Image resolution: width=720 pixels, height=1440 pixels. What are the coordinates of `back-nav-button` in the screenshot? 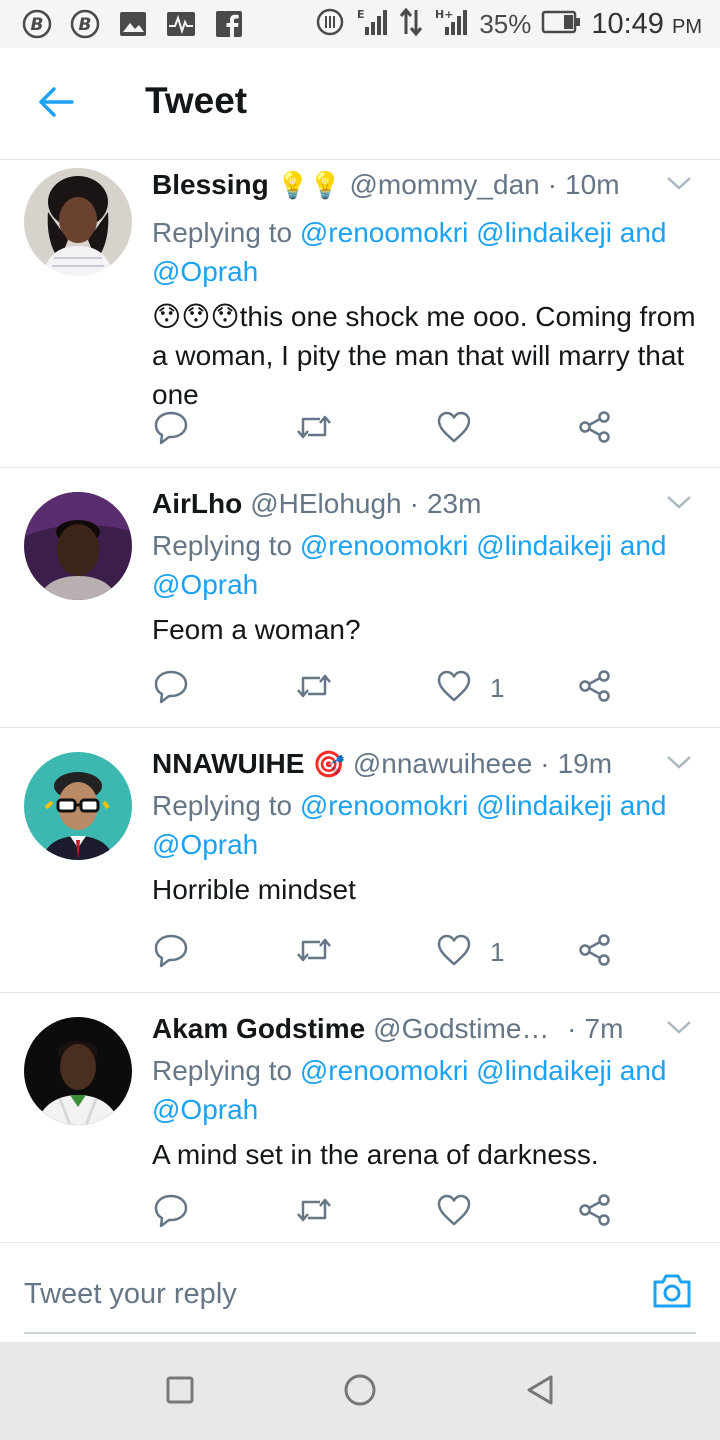 It's located at (540, 1392).